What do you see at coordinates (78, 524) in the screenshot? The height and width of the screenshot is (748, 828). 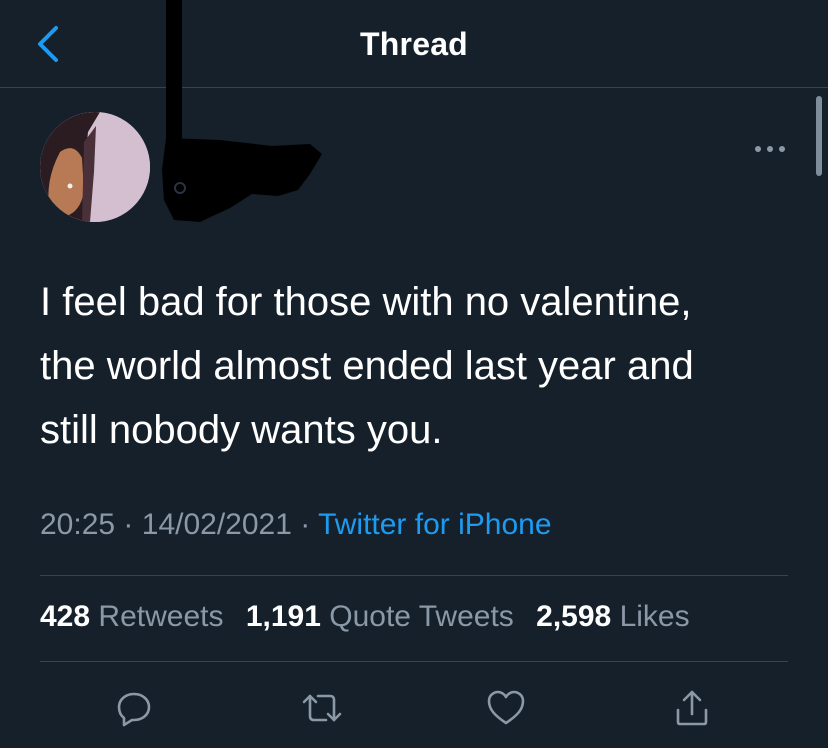 I see `tweet-time: 20:25` at bounding box center [78, 524].